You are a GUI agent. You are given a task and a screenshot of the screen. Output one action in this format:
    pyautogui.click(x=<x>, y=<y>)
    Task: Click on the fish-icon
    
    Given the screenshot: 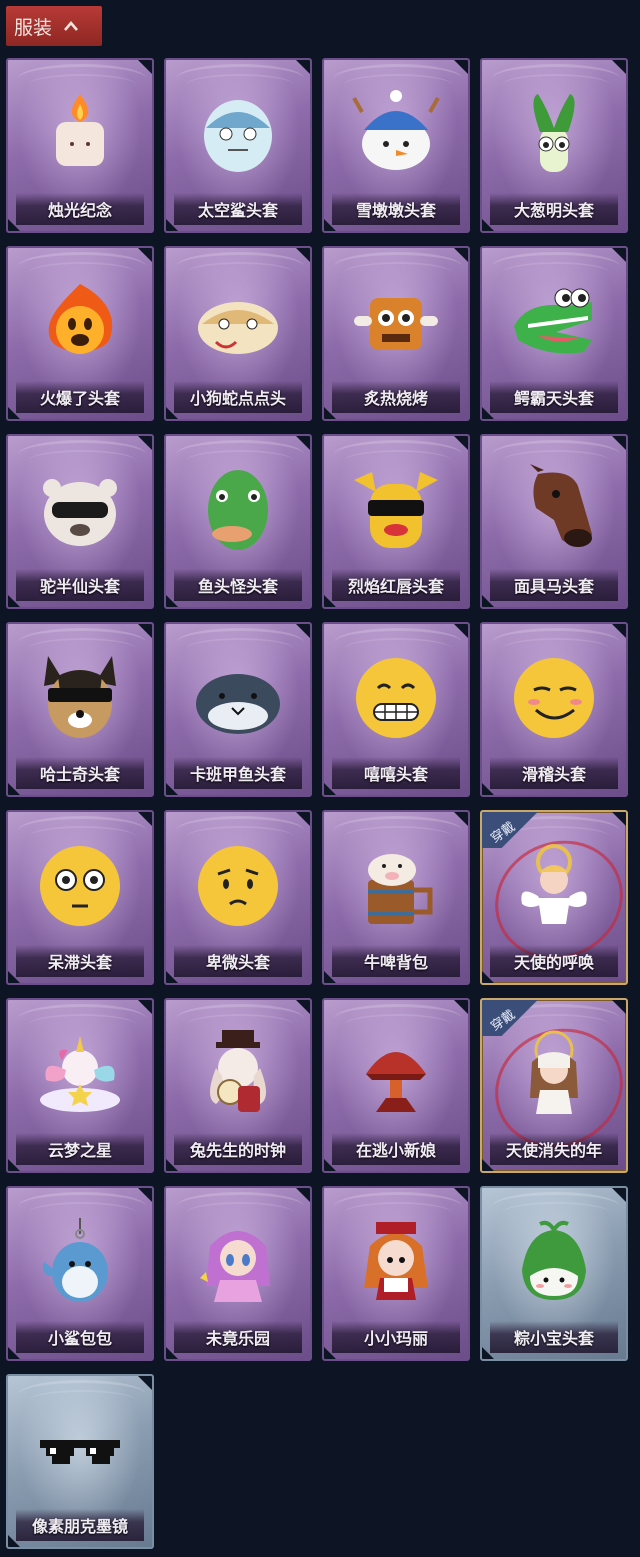 What is the action you would take?
    pyautogui.click(x=238, y=698)
    